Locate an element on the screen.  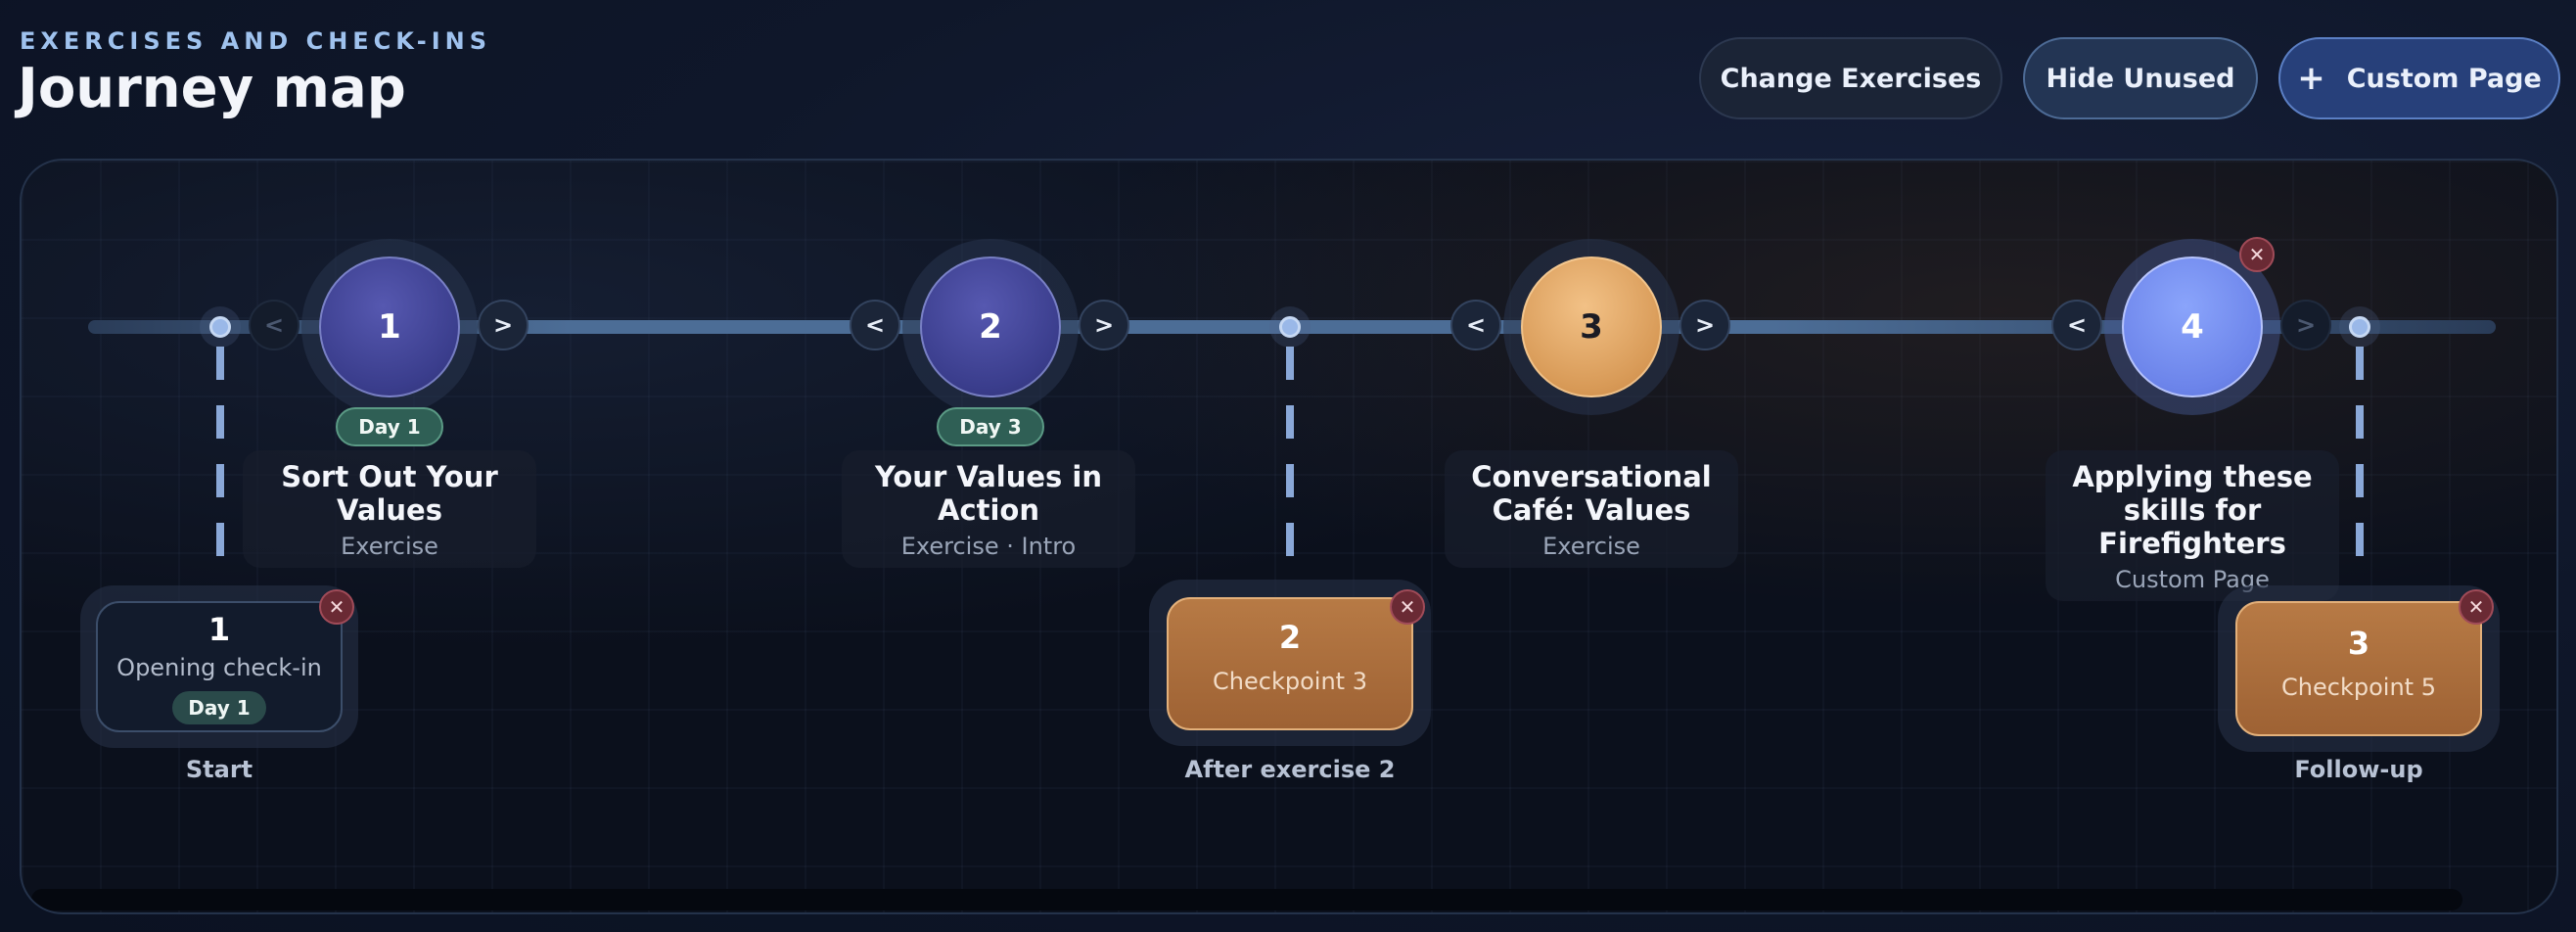
exercise-1-label: Sort Out Your Values Exercise is located at coordinates (390, 509).